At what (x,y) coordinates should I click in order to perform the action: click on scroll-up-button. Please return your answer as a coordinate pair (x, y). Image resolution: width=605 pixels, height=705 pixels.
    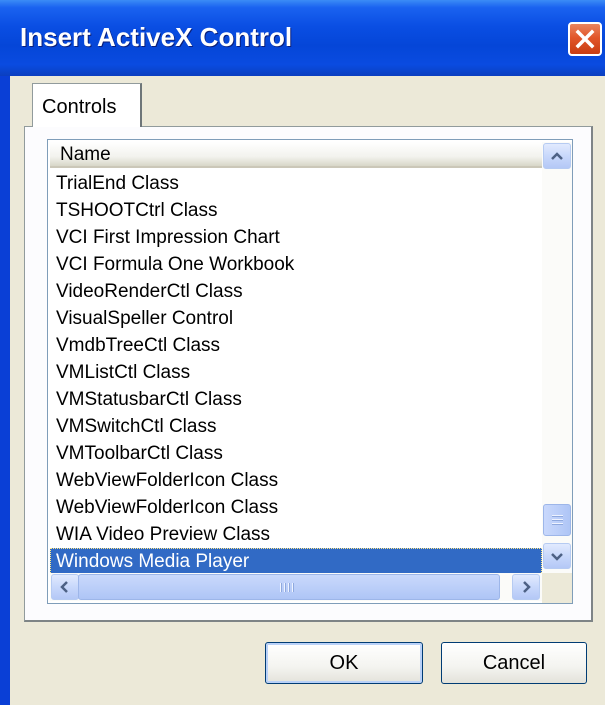
    Looking at the image, I should click on (557, 156).